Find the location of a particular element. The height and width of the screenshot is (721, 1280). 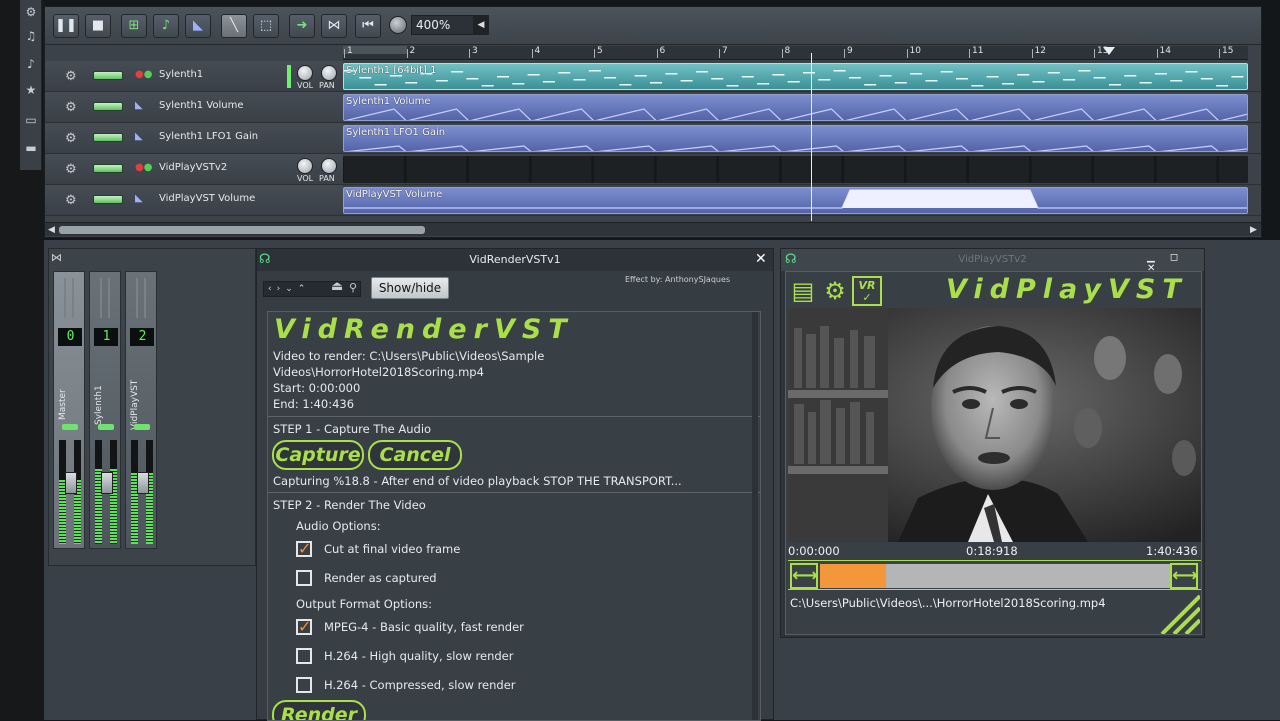

add-beat-icon: ⊞ is located at coordinates (134, 25).